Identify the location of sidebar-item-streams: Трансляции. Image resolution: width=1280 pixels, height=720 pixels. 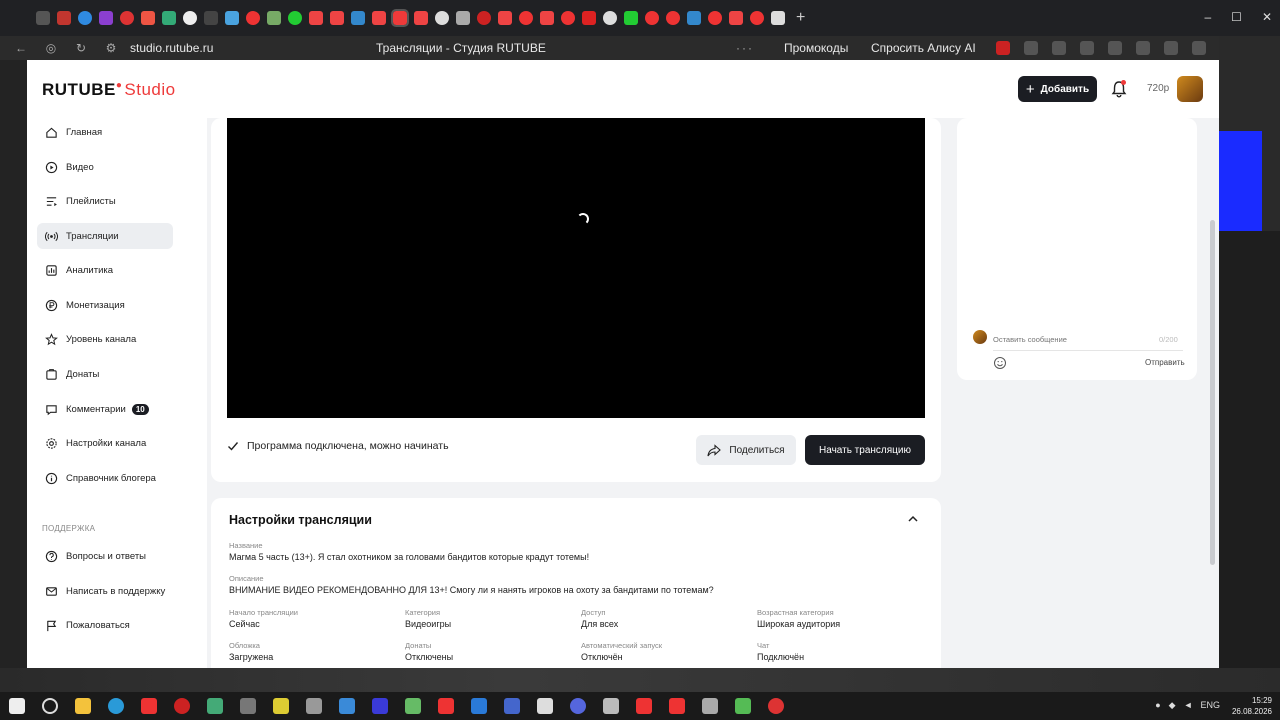
(105, 236).